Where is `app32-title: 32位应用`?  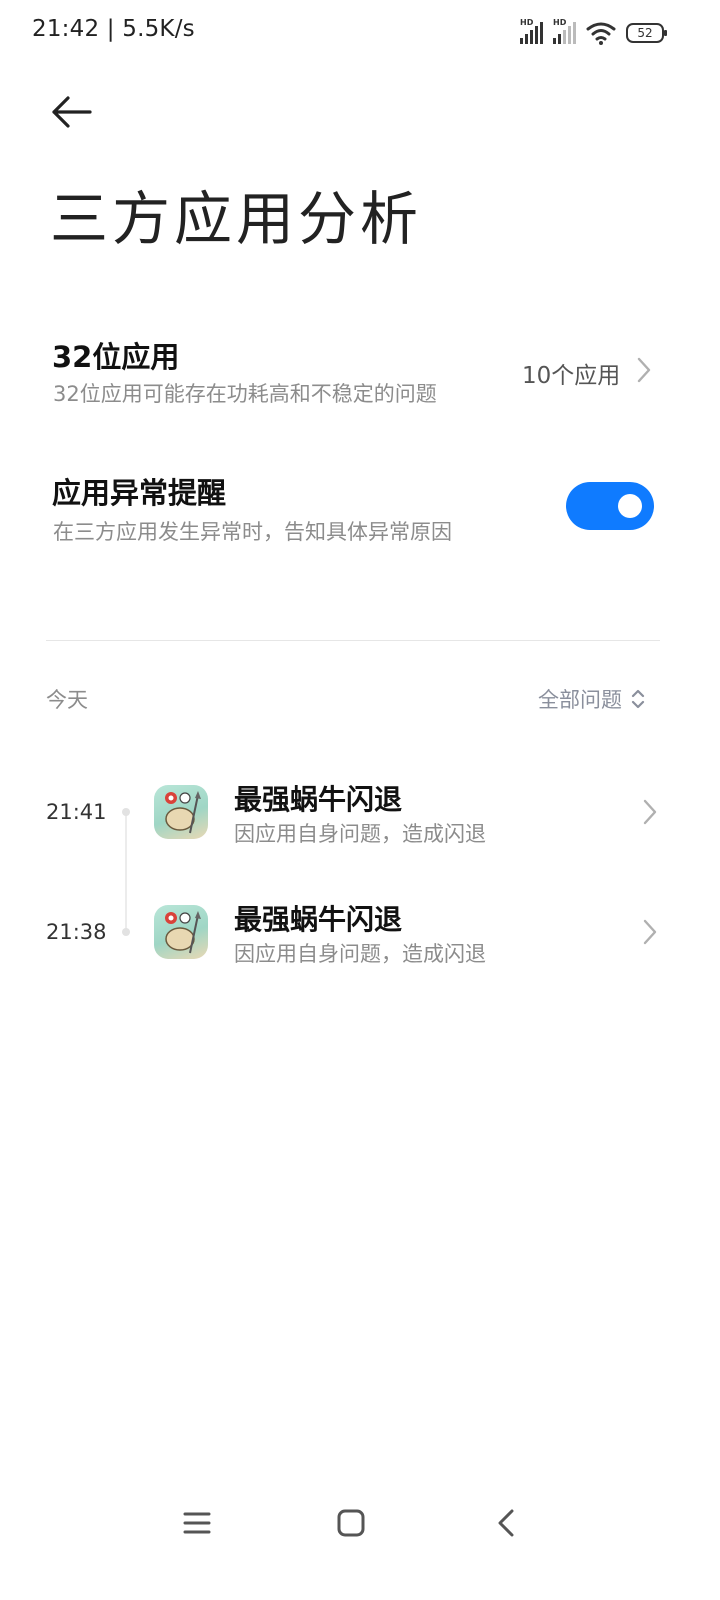
app32-title: 32位应用 is located at coordinates (116, 357).